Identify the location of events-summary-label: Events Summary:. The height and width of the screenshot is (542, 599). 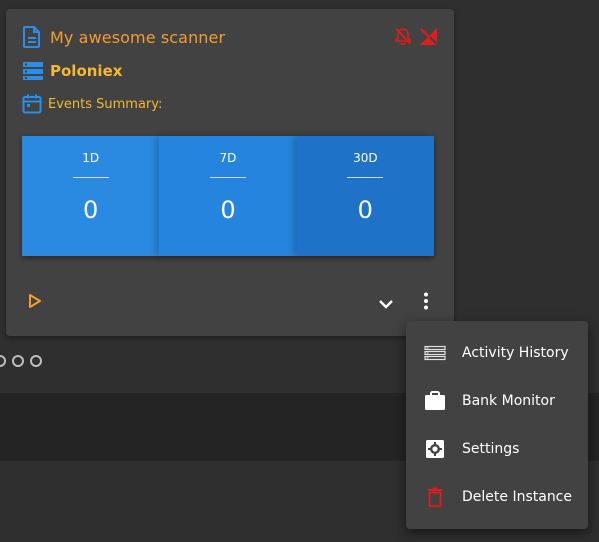
(105, 104).